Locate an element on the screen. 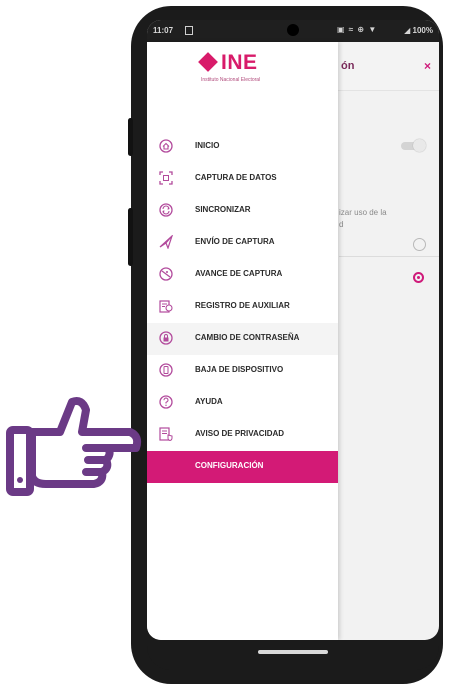 This screenshot has height=688, width=452. menu-item-sincronizar: SINCRONIZAR is located at coordinates (242, 211).